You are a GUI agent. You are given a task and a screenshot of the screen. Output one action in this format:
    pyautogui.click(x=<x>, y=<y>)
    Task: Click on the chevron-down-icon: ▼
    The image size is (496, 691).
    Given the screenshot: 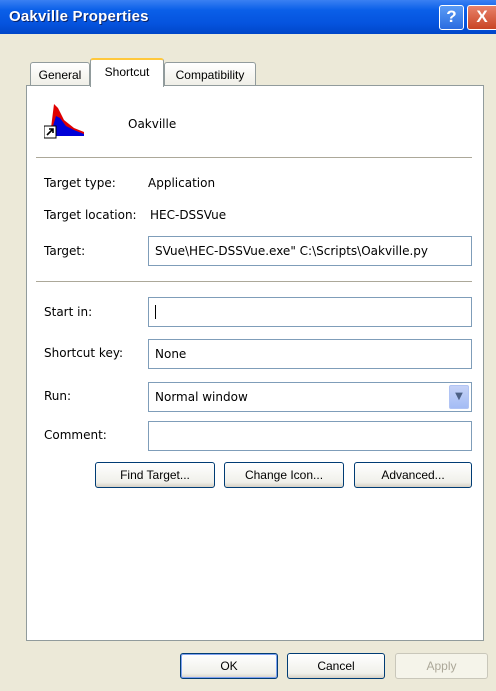 What is the action you would take?
    pyautogui.click(x=459, y=397)
    